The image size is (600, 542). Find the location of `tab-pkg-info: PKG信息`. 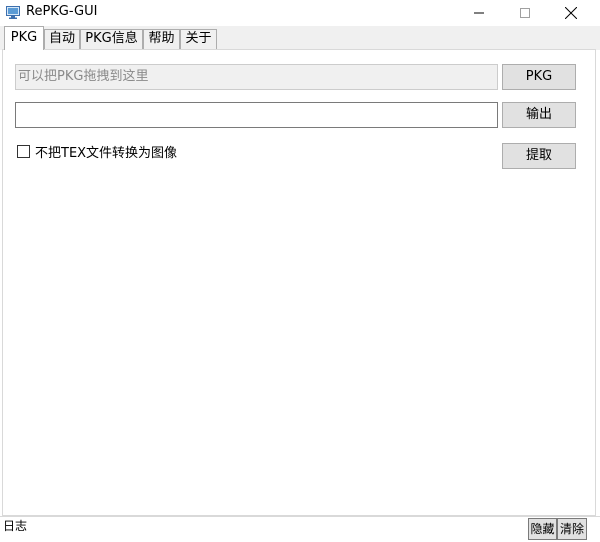

tab-pkg-info: PKG信息 is located at coordinates (111, 39).